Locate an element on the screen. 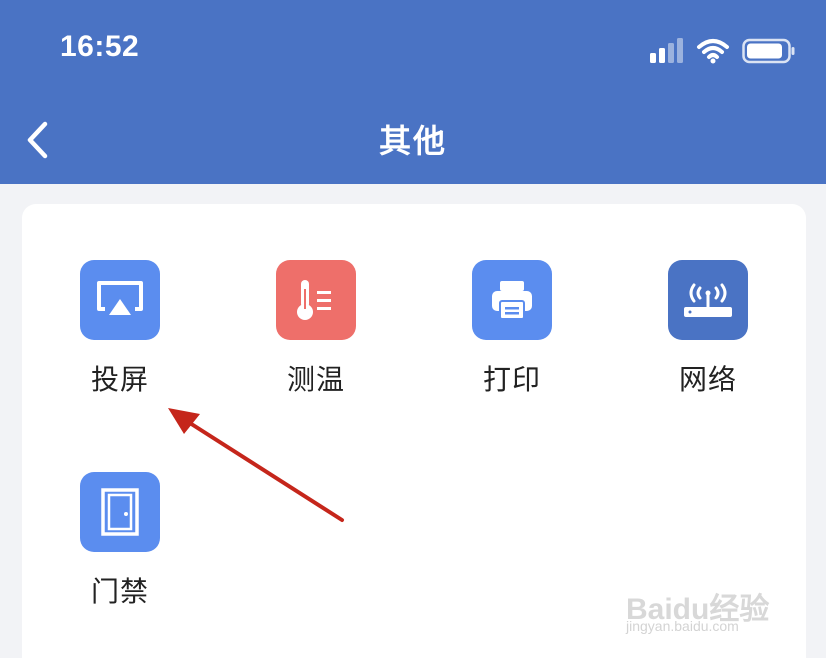 The image size is (826, 658). temperature-tile is located at coordinates (316, 300).